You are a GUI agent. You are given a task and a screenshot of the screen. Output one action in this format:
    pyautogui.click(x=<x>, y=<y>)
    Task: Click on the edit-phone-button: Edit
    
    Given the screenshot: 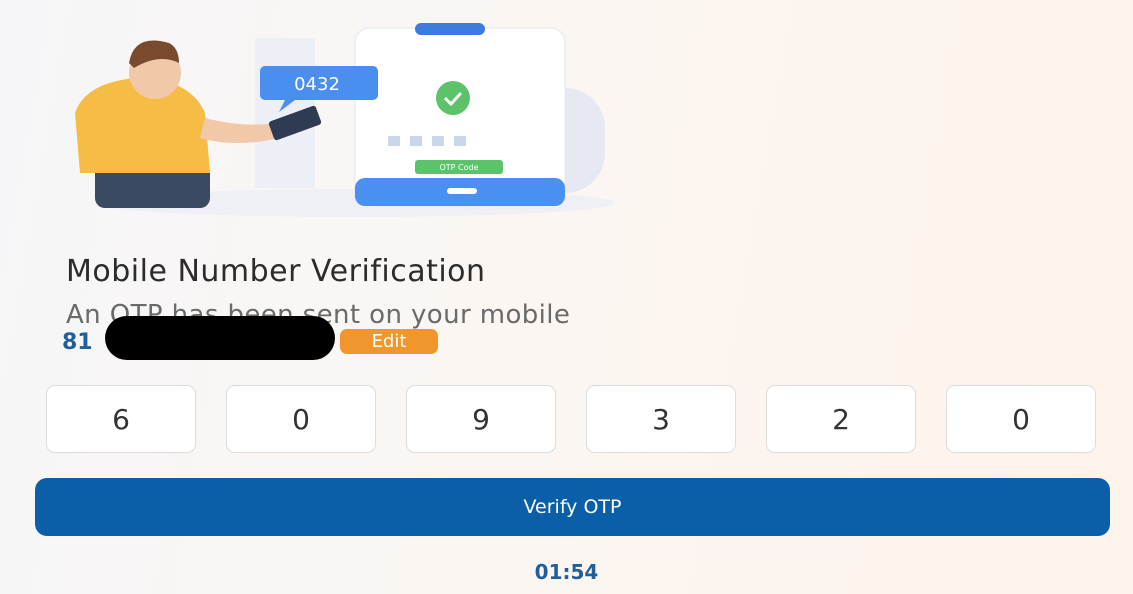 What is the action you would take?
    pyautogui.click(x=389, y=341)
    